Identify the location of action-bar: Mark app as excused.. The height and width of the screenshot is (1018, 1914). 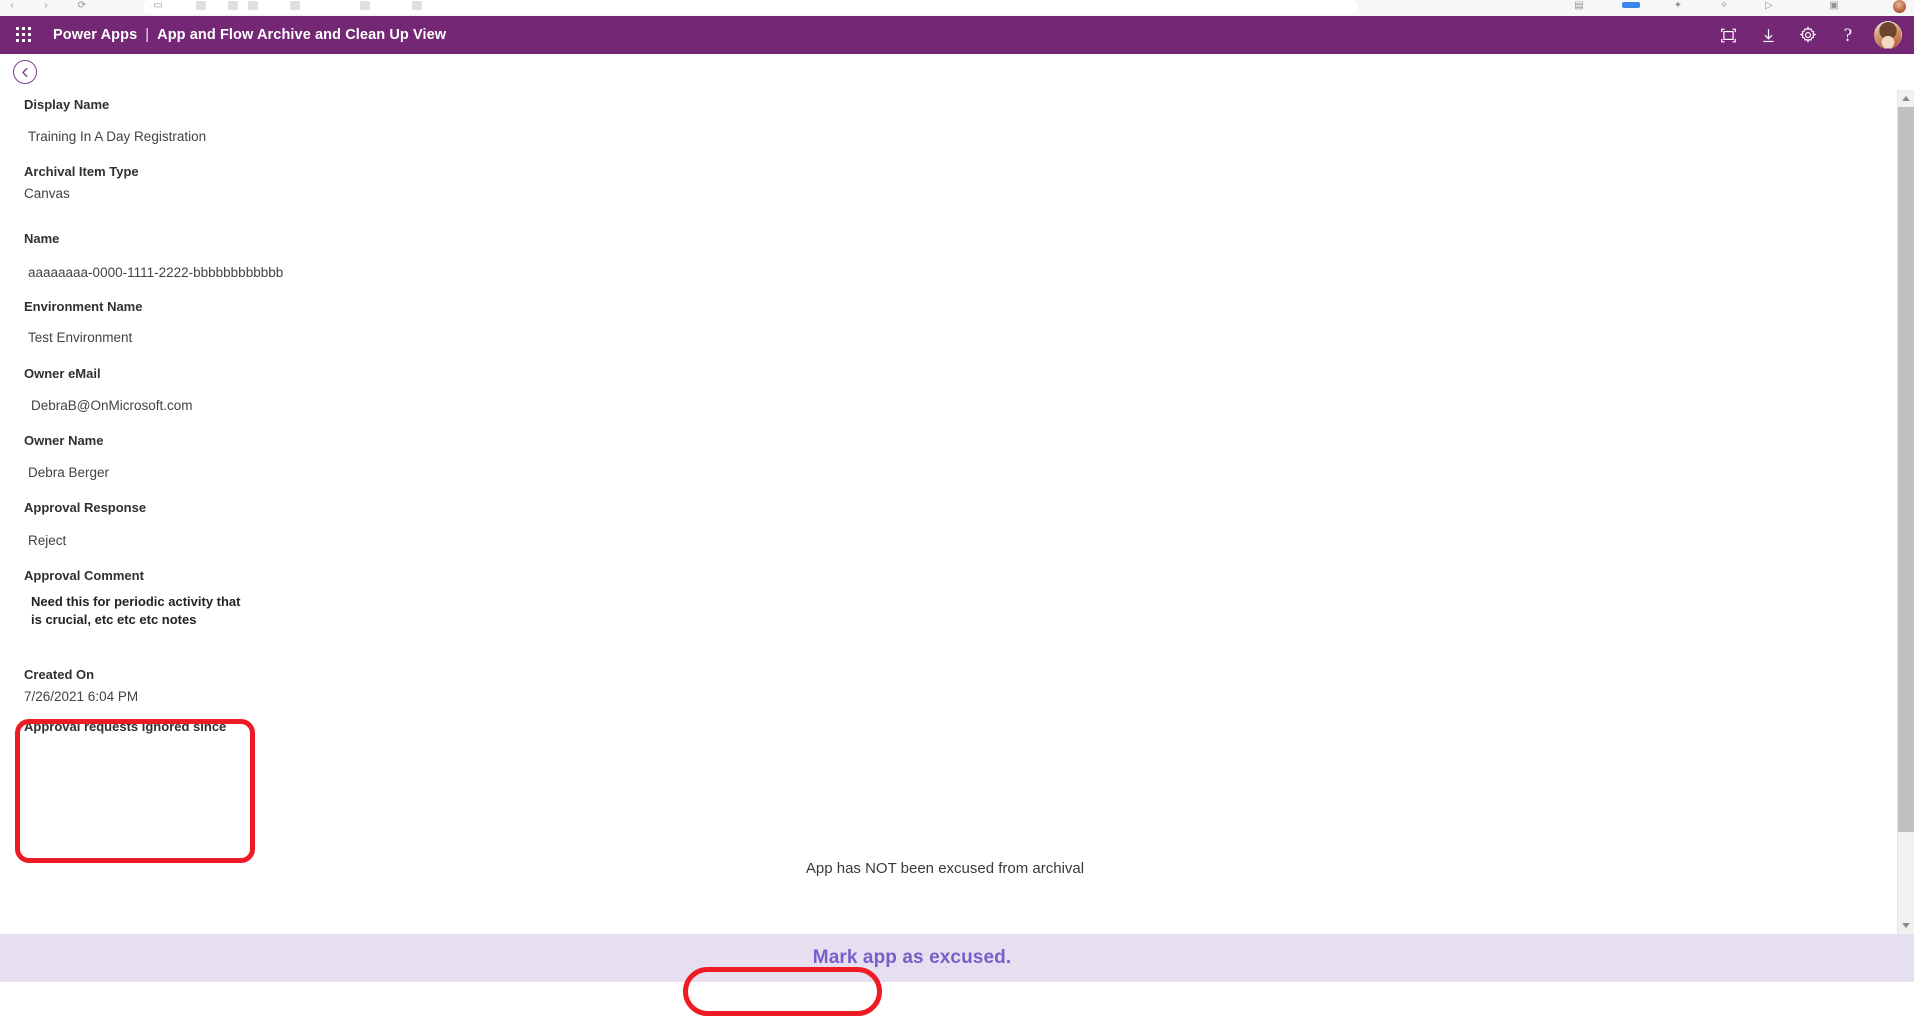
(957, 958).